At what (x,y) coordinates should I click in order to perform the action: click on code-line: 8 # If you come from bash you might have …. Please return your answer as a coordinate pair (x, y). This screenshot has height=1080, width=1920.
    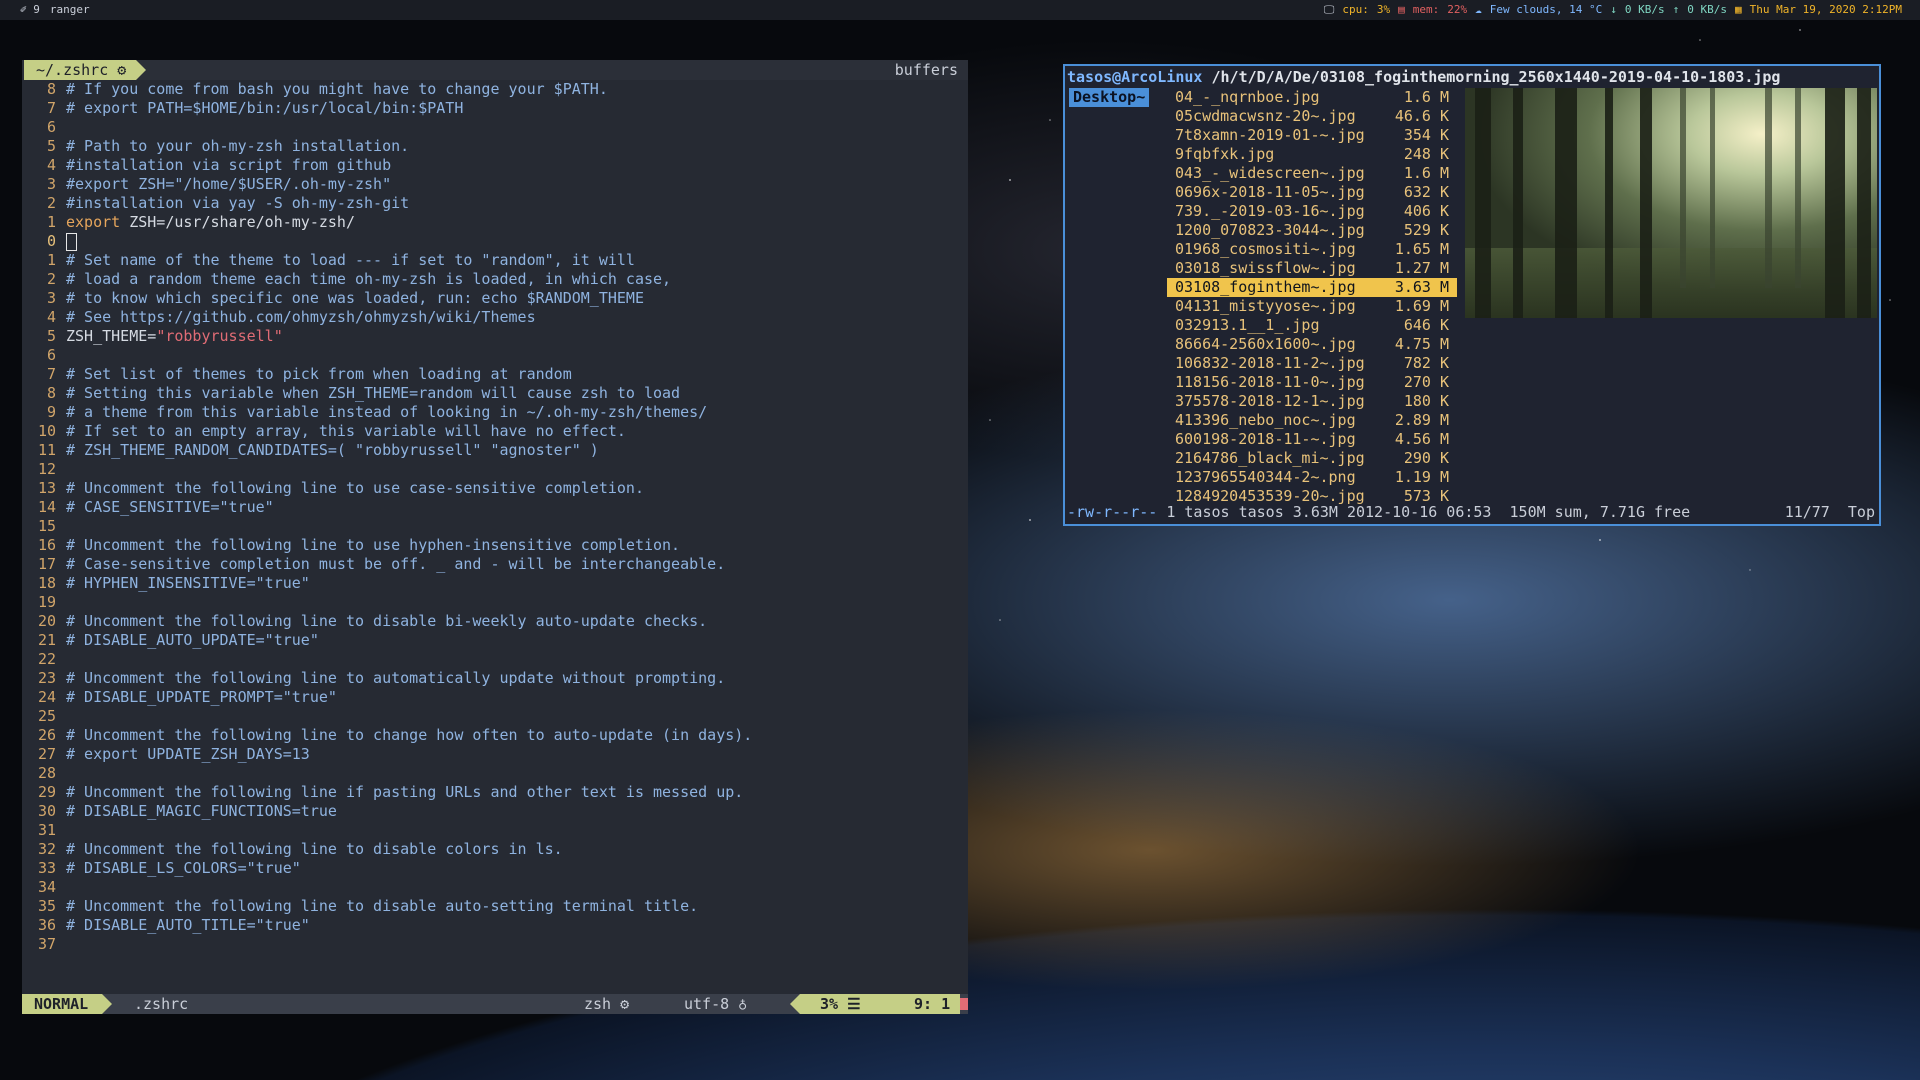
    Looking at the image, I should click on (315, 89).